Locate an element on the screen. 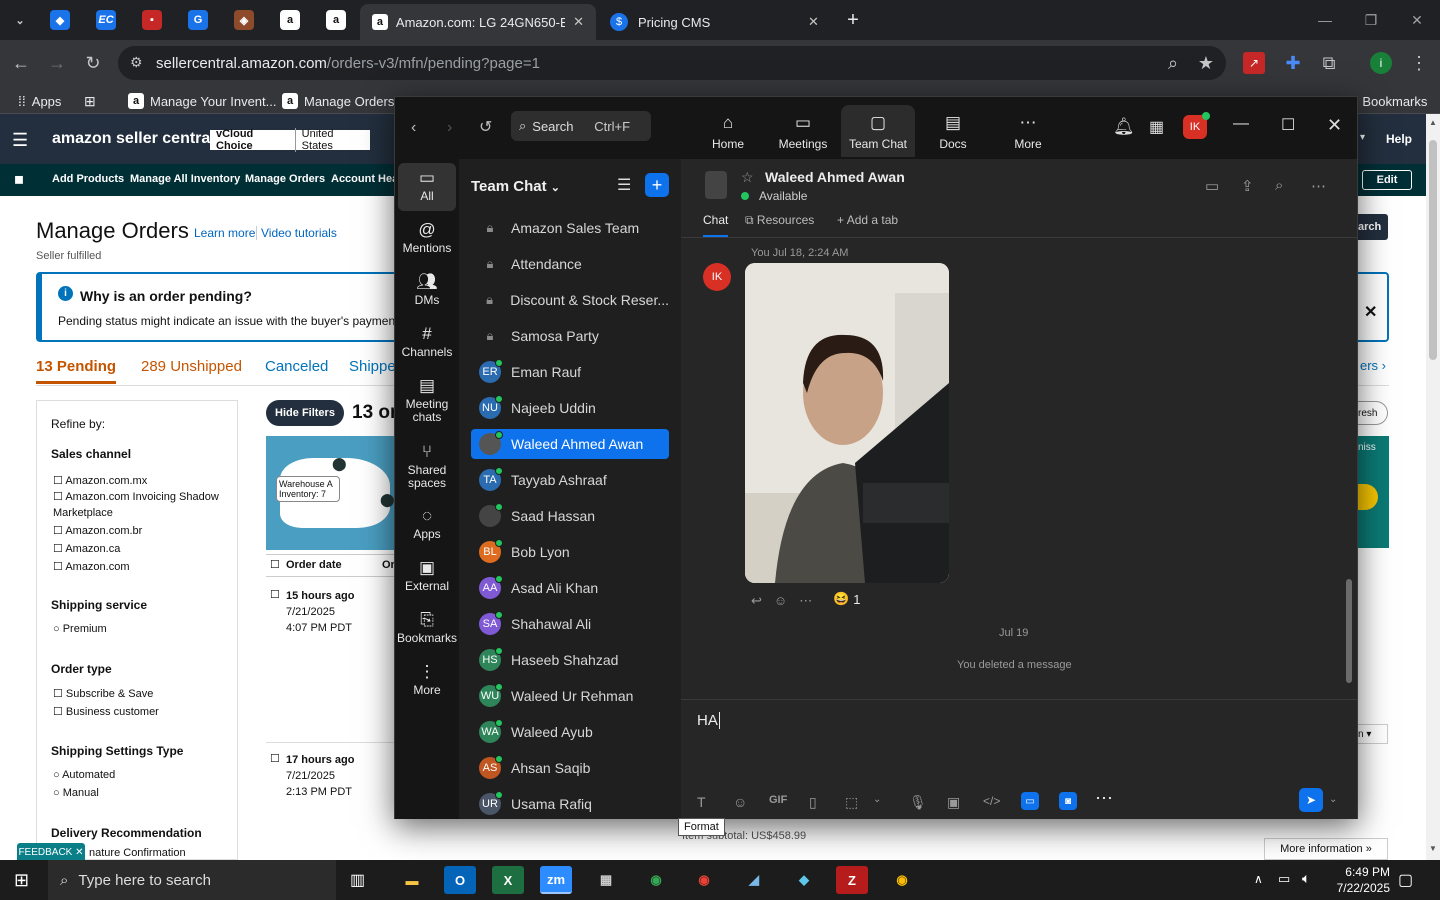 The height and width of the screenshot is (900, 1440). marketplace-switcher: vCloud Choice United States is located at coordinates (290, 140).